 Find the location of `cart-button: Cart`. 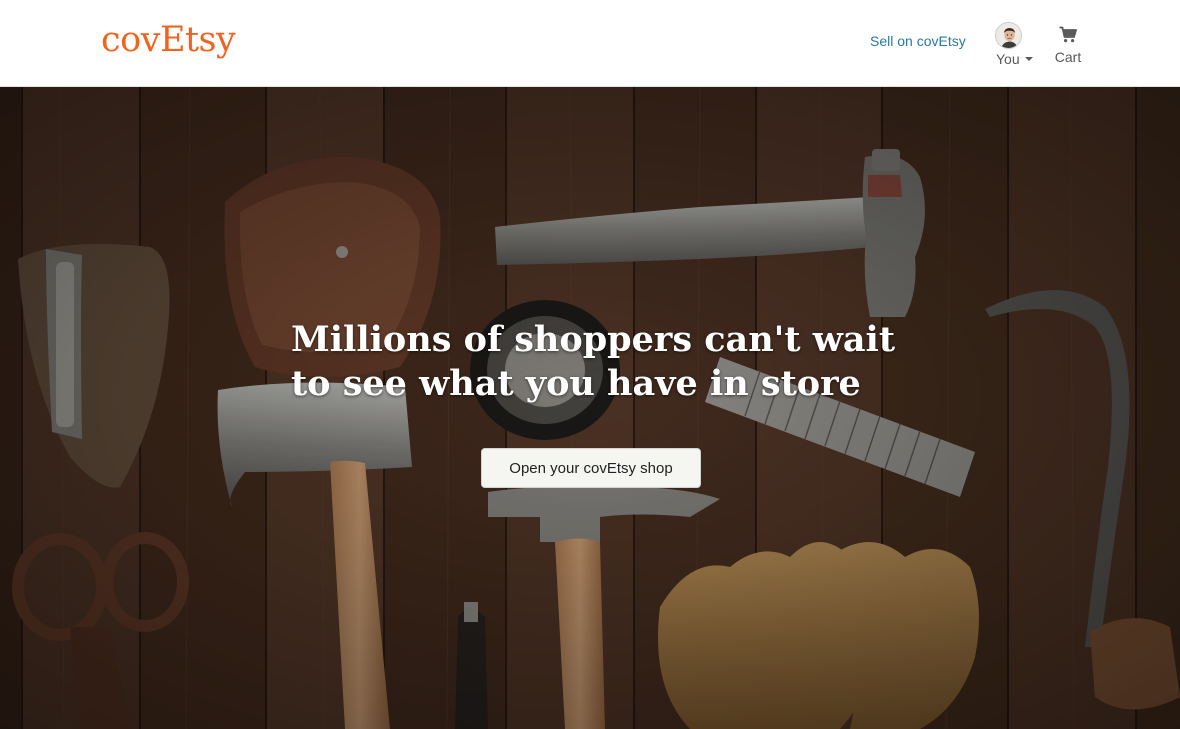

cart-button: Cart is located at coordinates (1068, 47).